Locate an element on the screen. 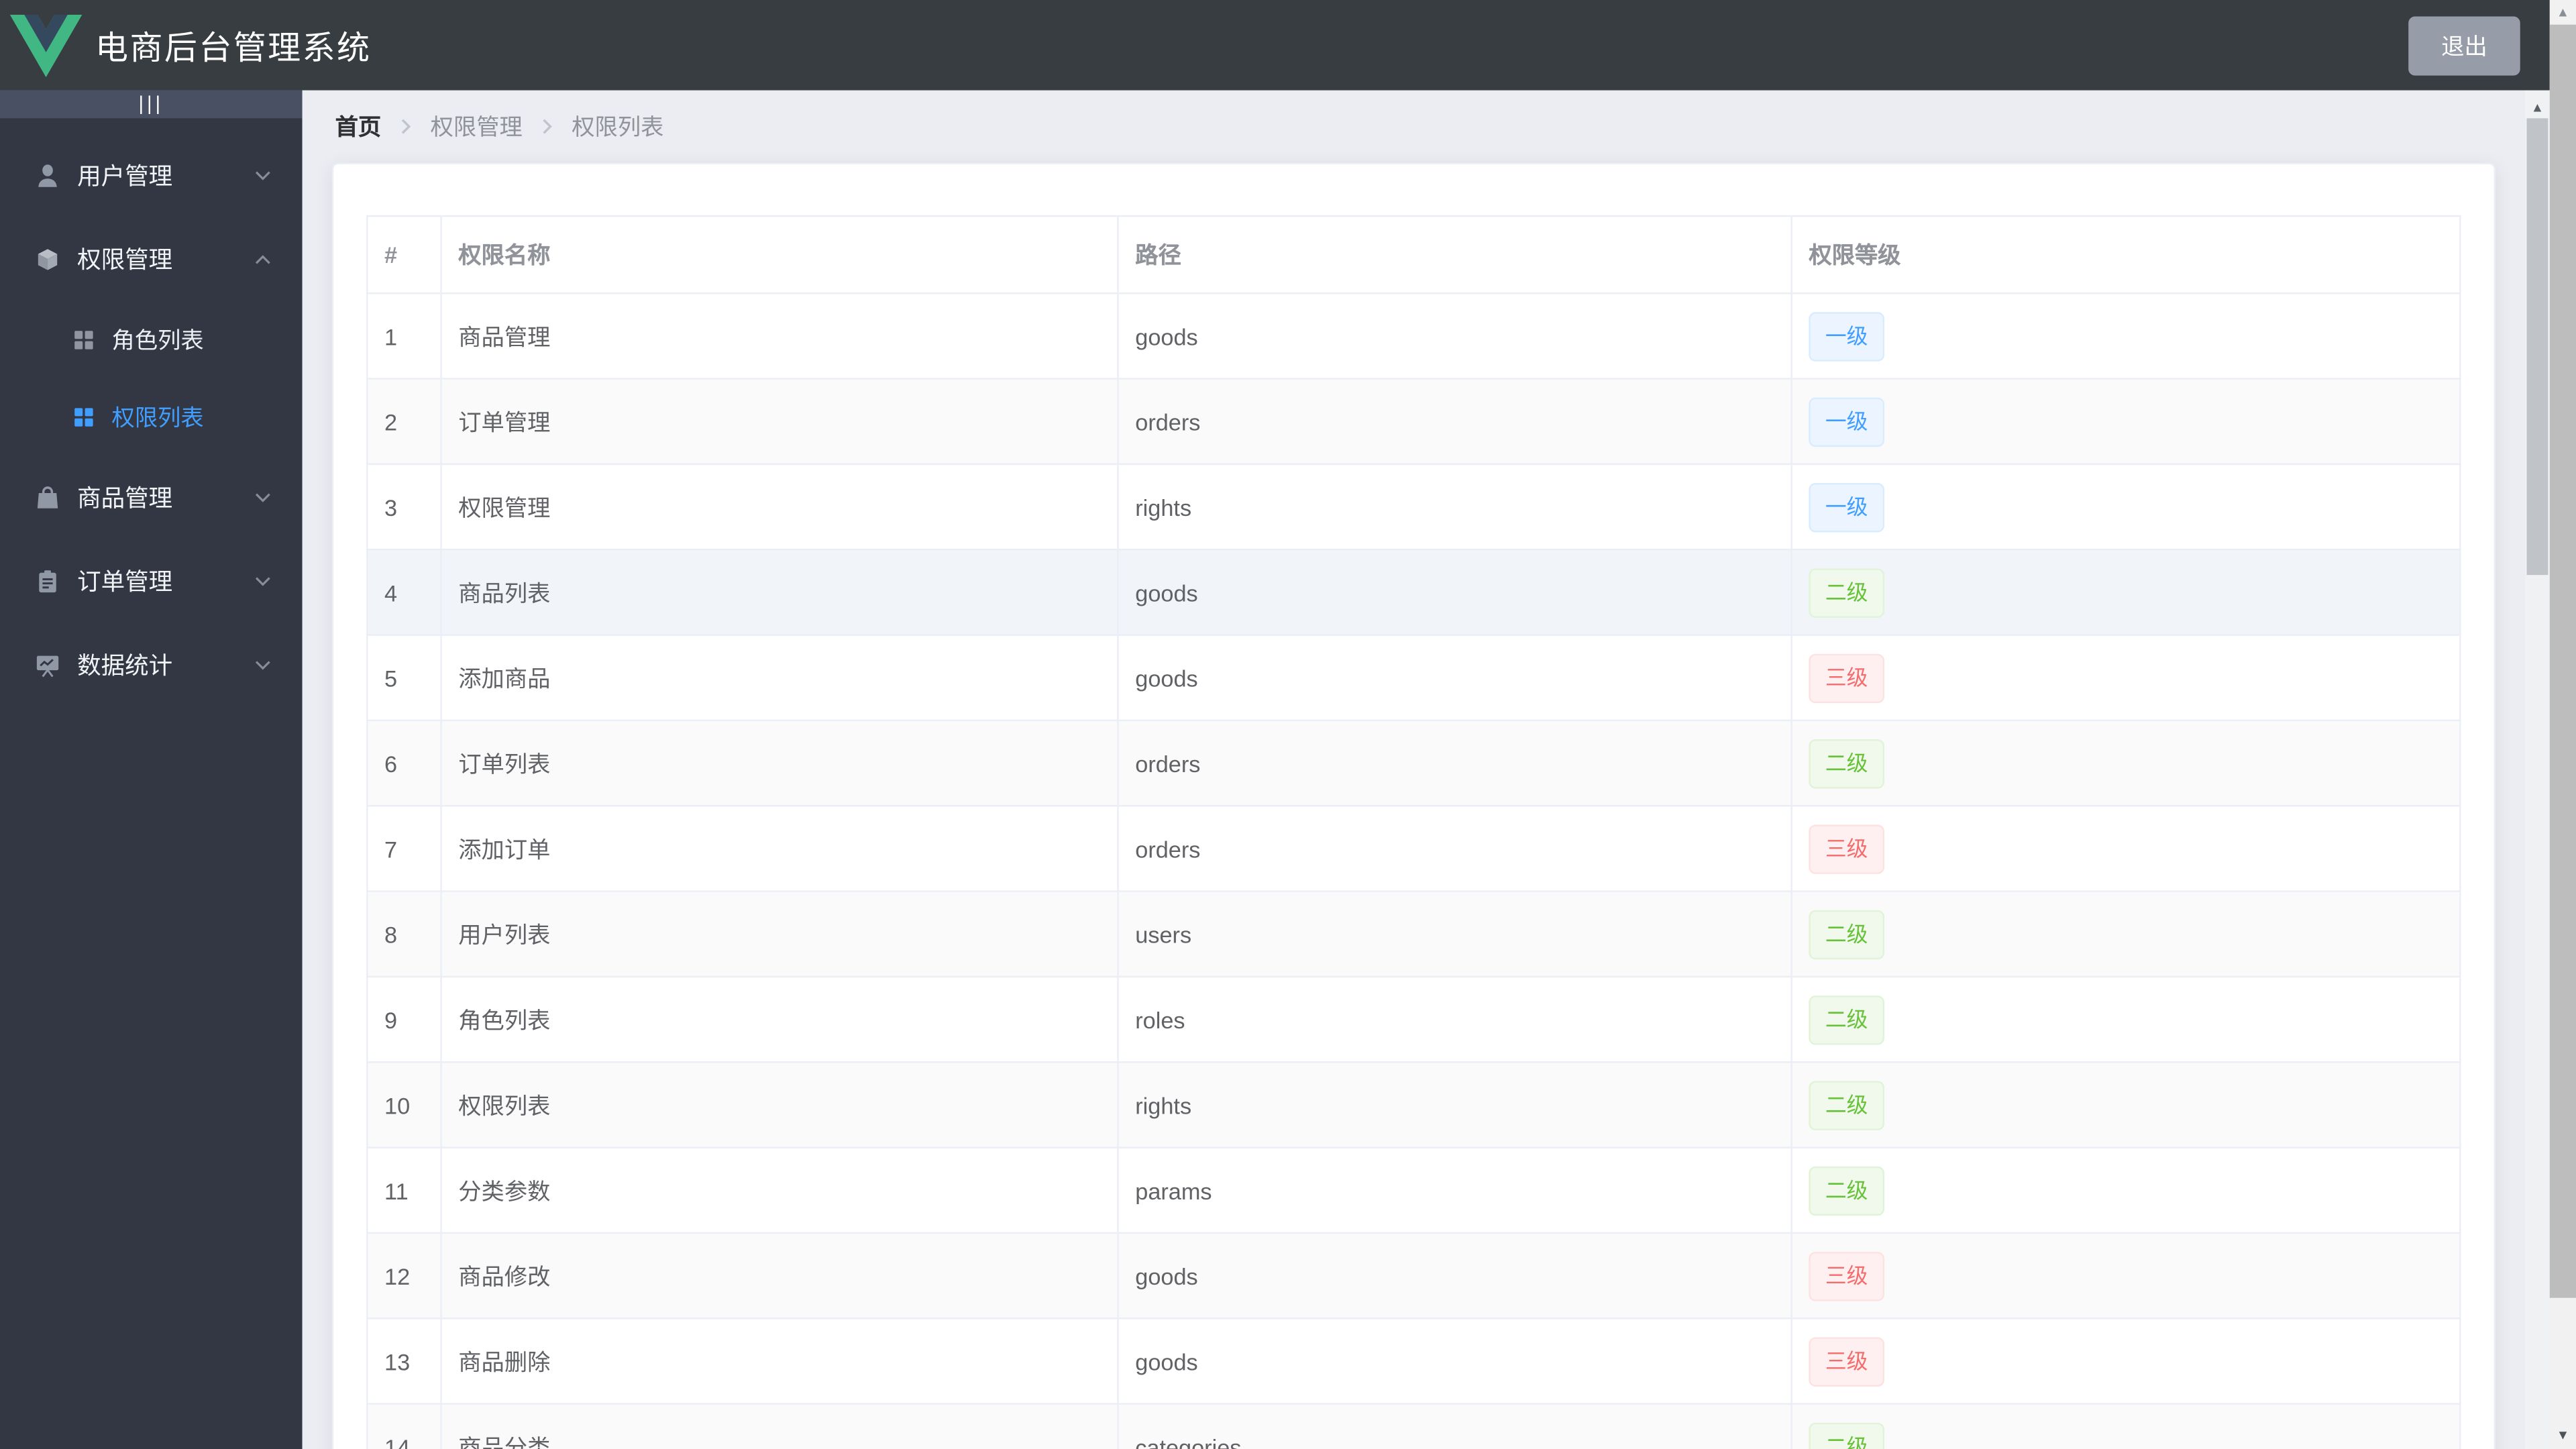  cell-index: 13 is located at coordinates (404, 1361).